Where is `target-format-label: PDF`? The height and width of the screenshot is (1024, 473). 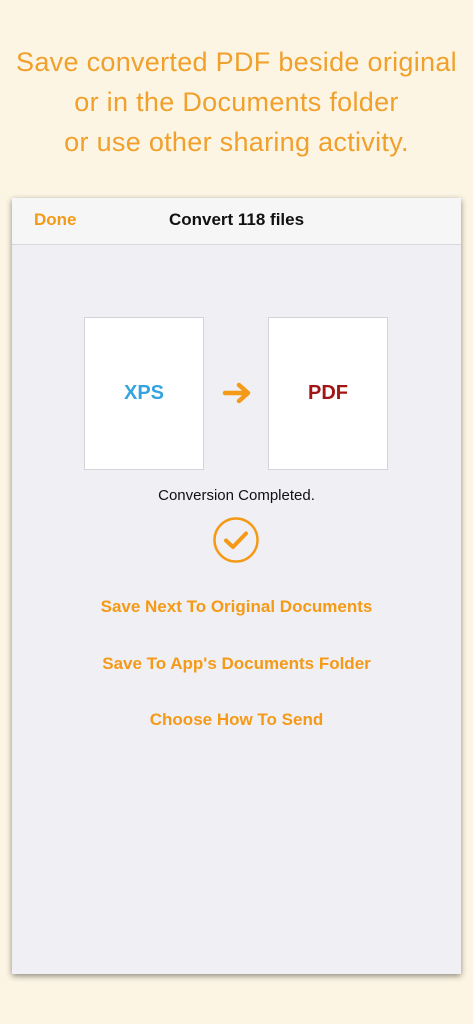
target-format-label: PDF is located at coordinates (328, 393).